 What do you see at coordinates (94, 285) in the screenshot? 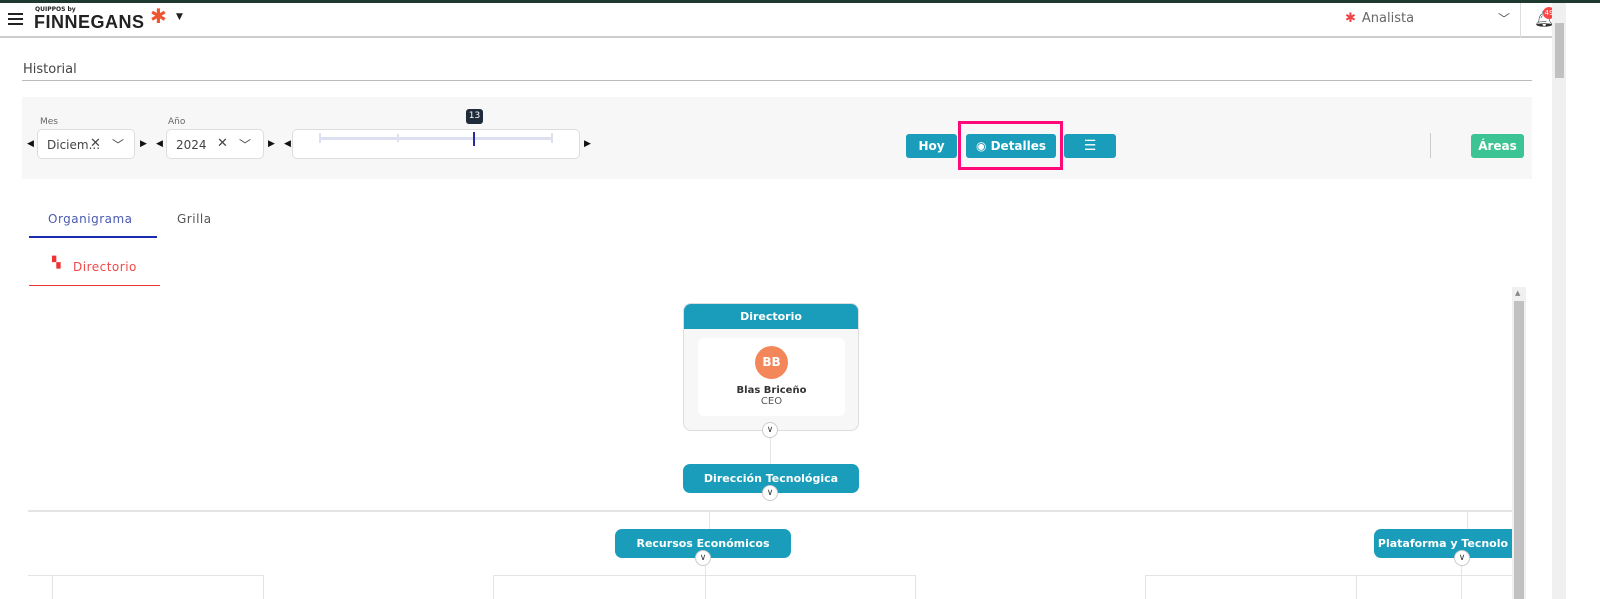
I see `breadcrumb-underline` at bounding box center [94, 285].